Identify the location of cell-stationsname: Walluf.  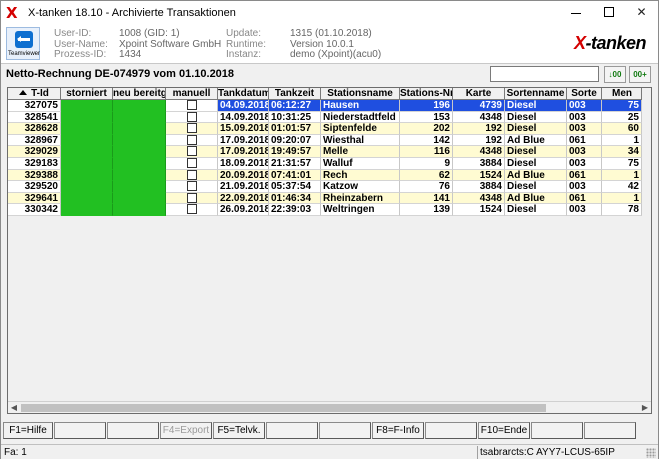
(360, 163).